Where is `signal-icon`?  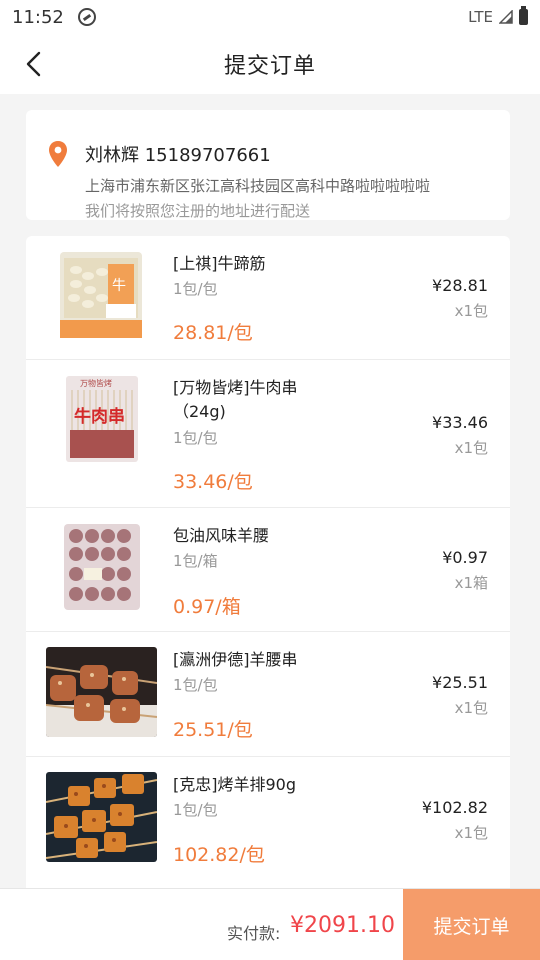 signal-icon is located at coordinates (506, 17).